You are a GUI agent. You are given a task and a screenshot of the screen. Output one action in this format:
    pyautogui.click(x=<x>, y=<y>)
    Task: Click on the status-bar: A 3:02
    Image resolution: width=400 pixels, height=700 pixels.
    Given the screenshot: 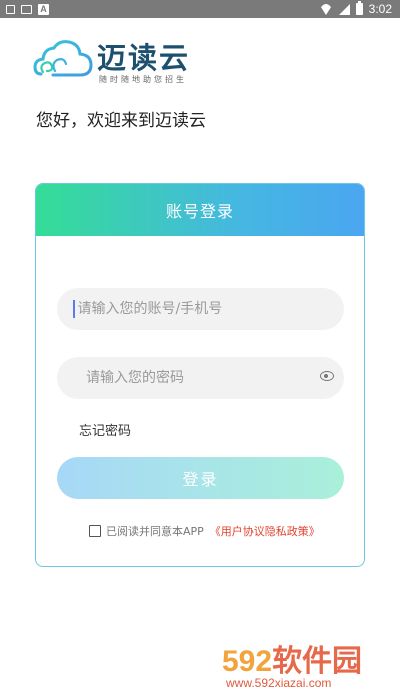 What is the action you would take?
    pyautogui.click(x=200, y=9)
    